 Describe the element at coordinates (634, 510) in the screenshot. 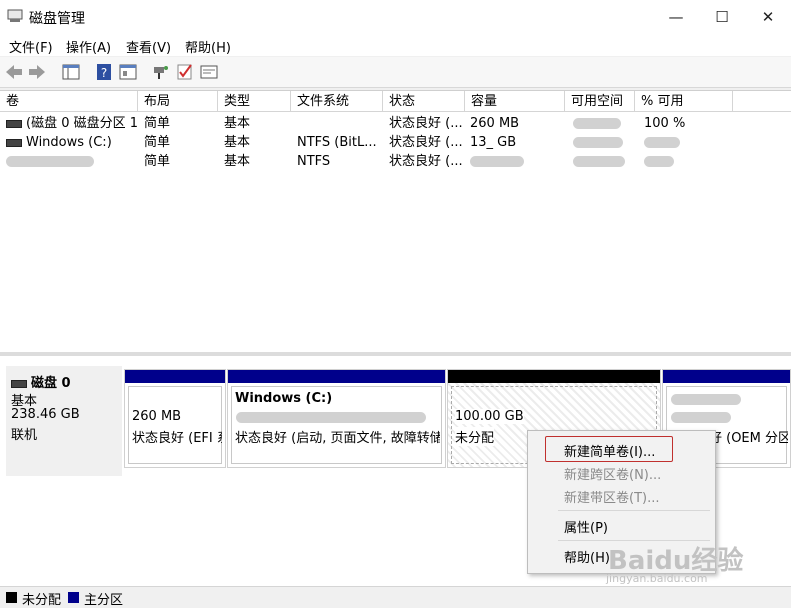

I see `menu-separator` at that location.